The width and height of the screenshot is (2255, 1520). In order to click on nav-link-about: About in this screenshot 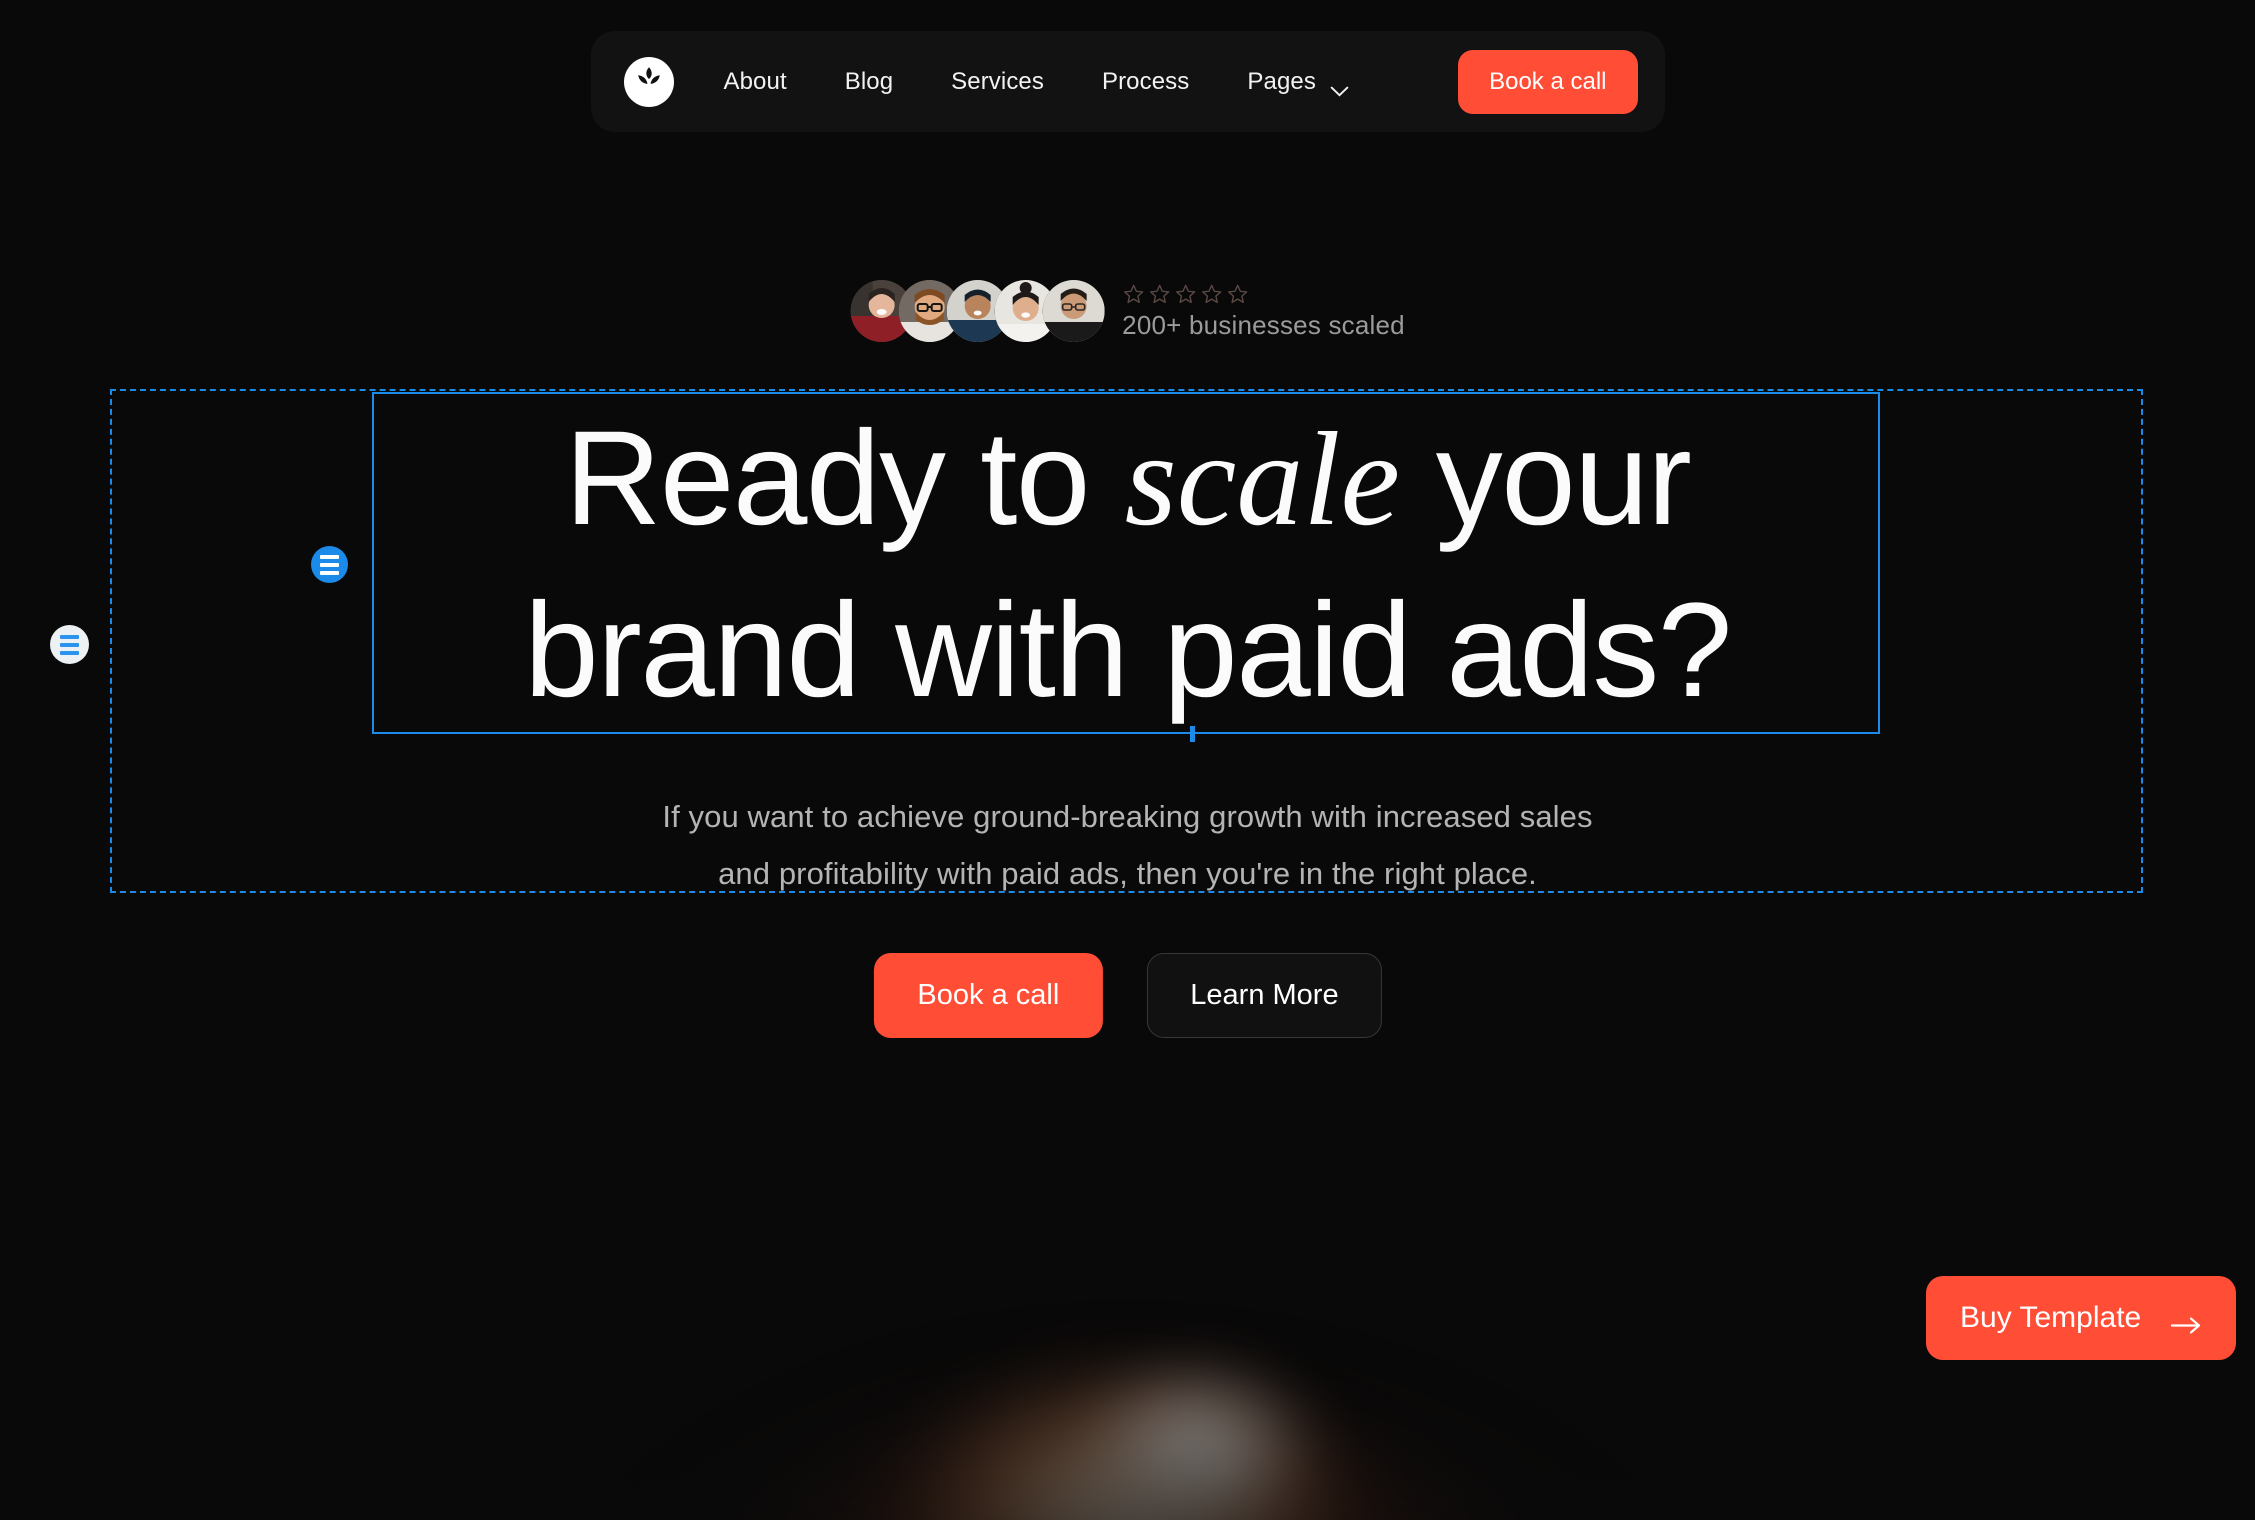, I will do `click(770, 82)`.